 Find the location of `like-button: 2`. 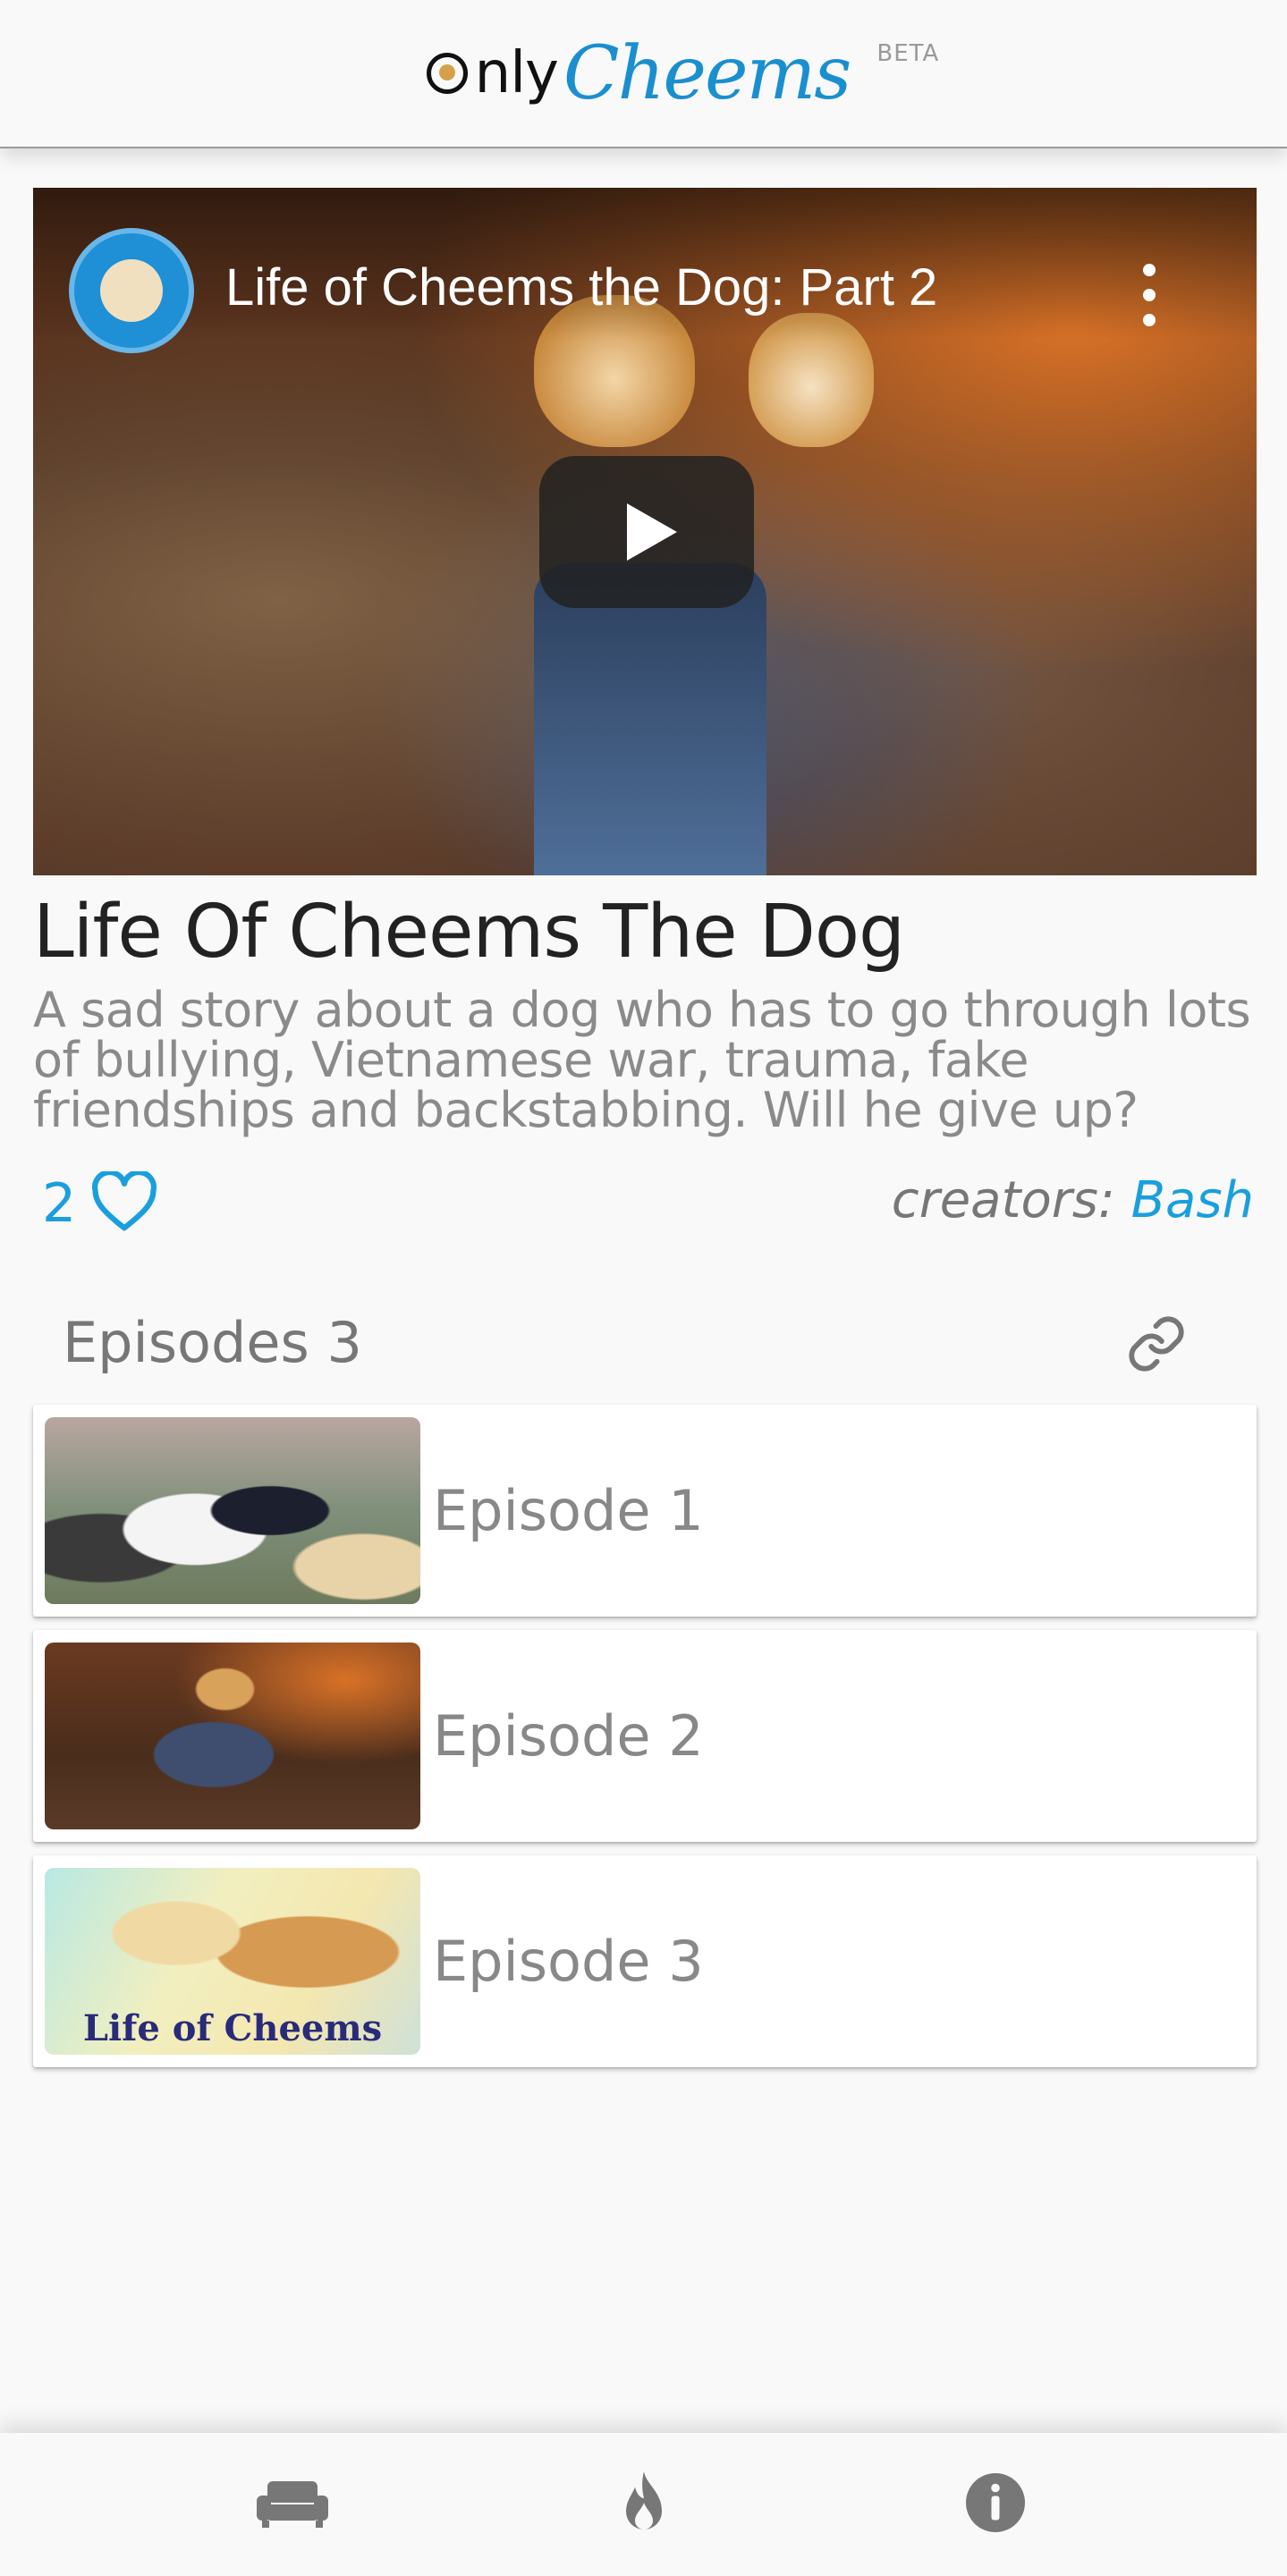

like-button: 2 is located at coordinates (100, 1203).